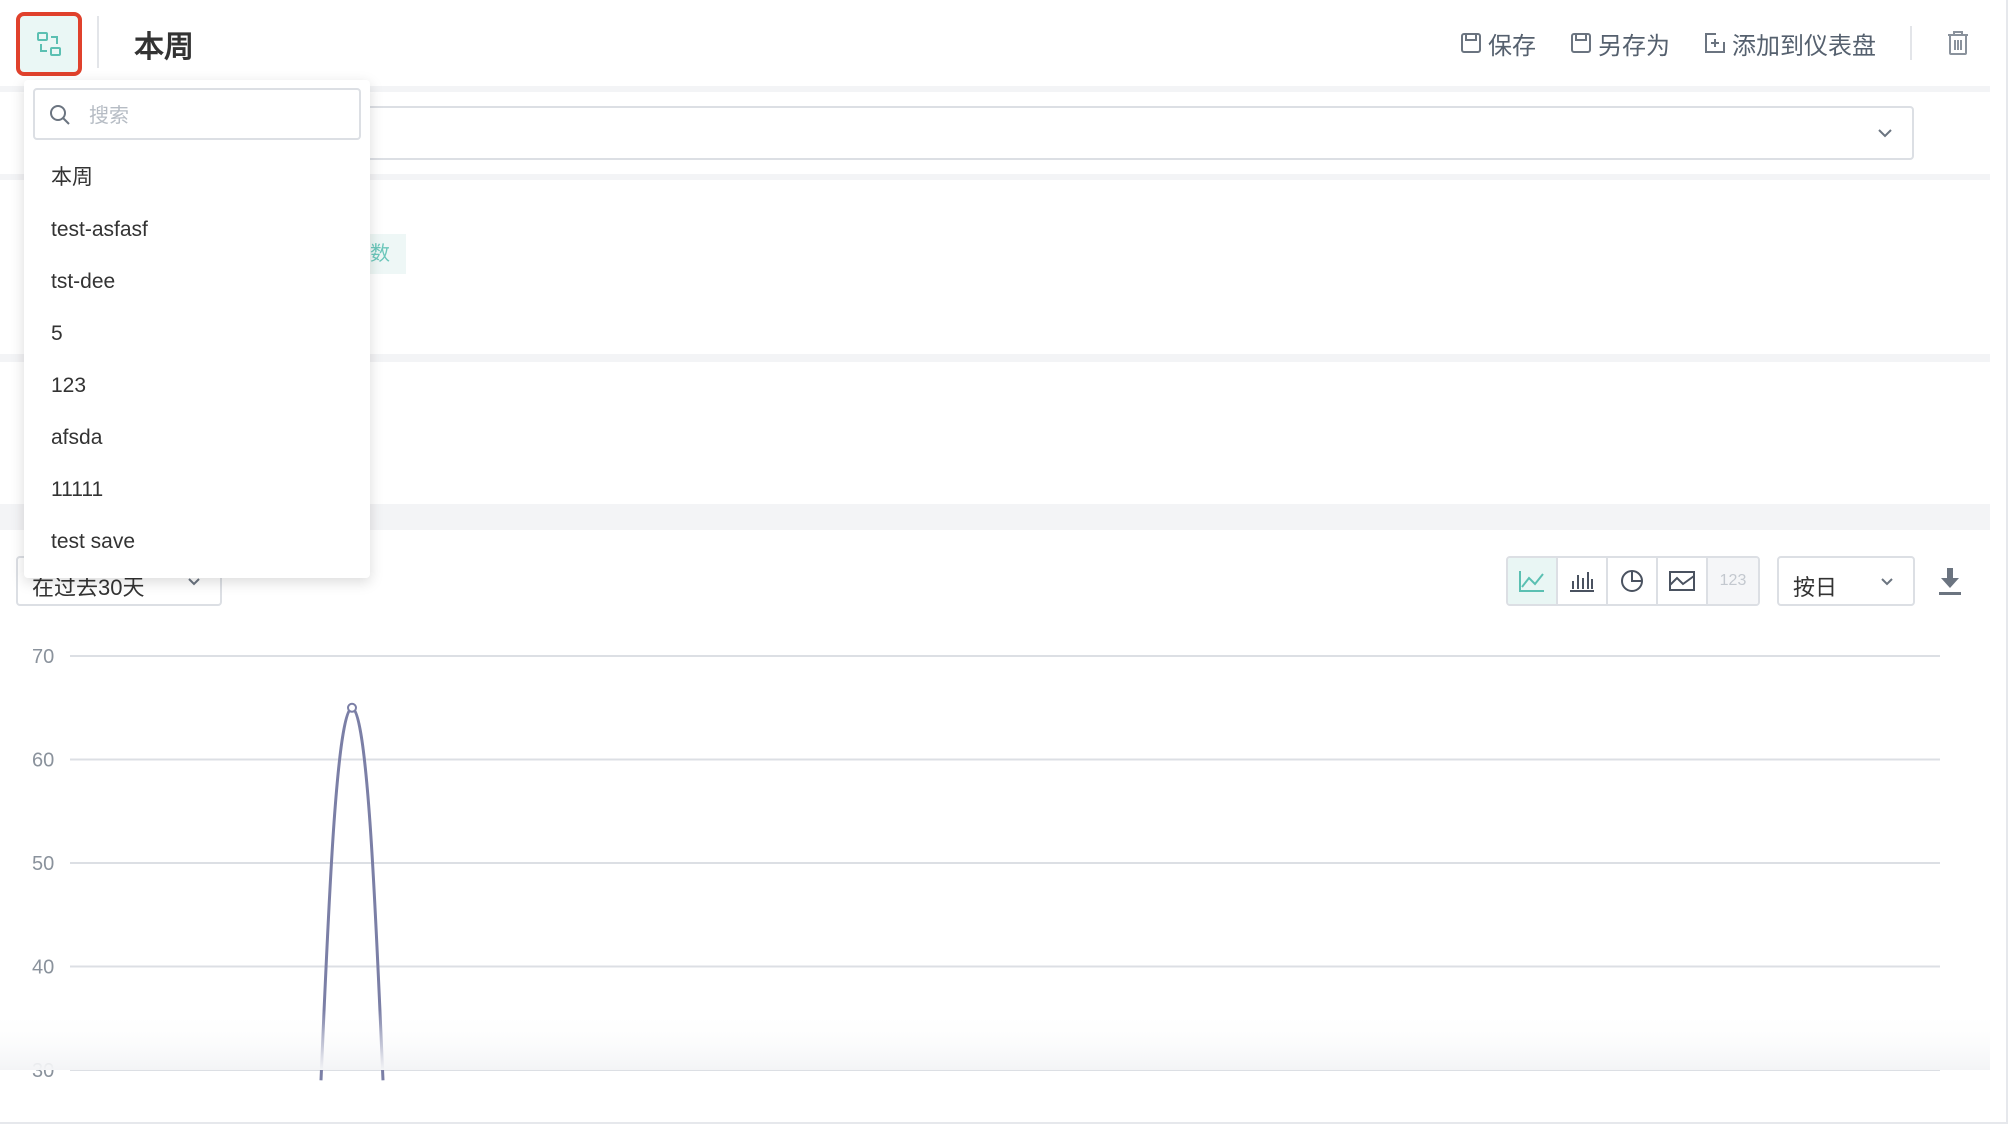 This screenshot has width=2008, height=1130. I want to click on data-point, so click(352, 707).